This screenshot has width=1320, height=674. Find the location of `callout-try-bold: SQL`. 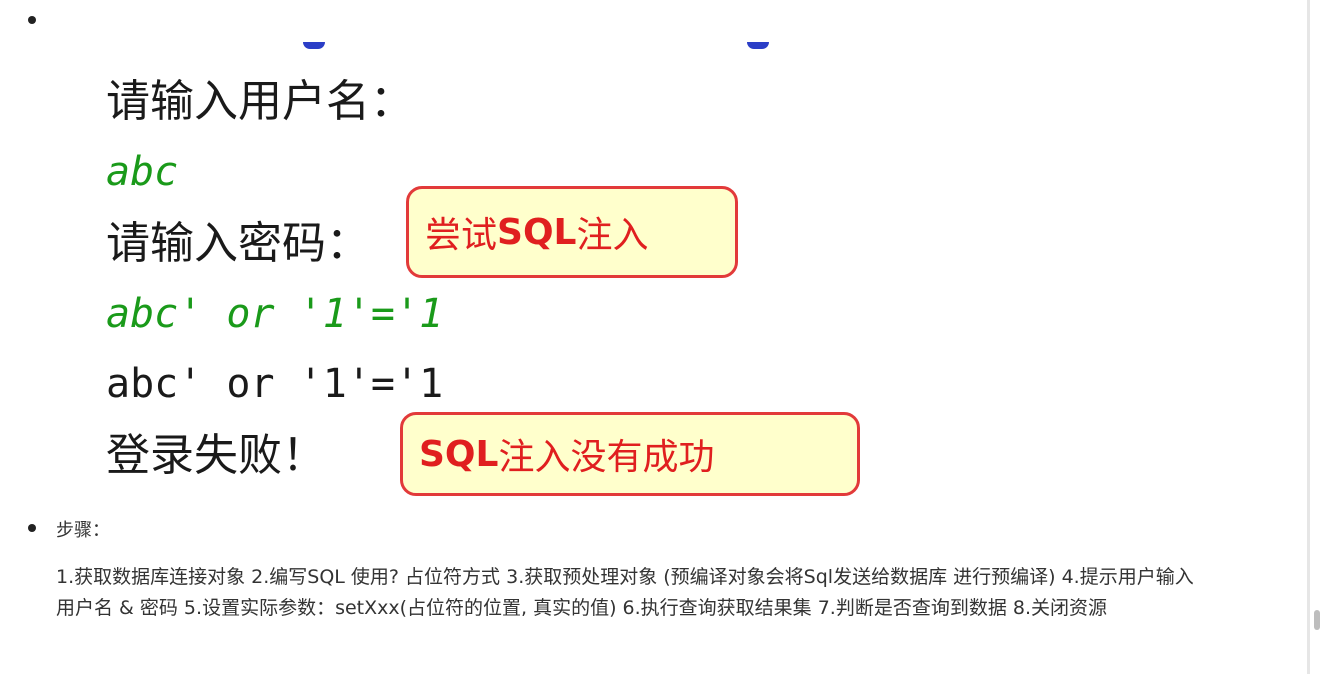

callout-try-bold: SQL is located at coordinates (537, 232).